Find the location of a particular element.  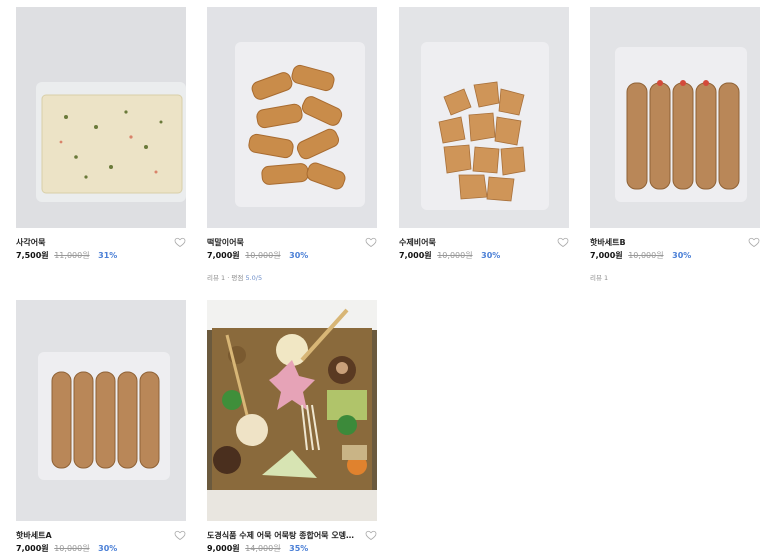

product-name: 사각어묵 is located at coordinates (91, 243).